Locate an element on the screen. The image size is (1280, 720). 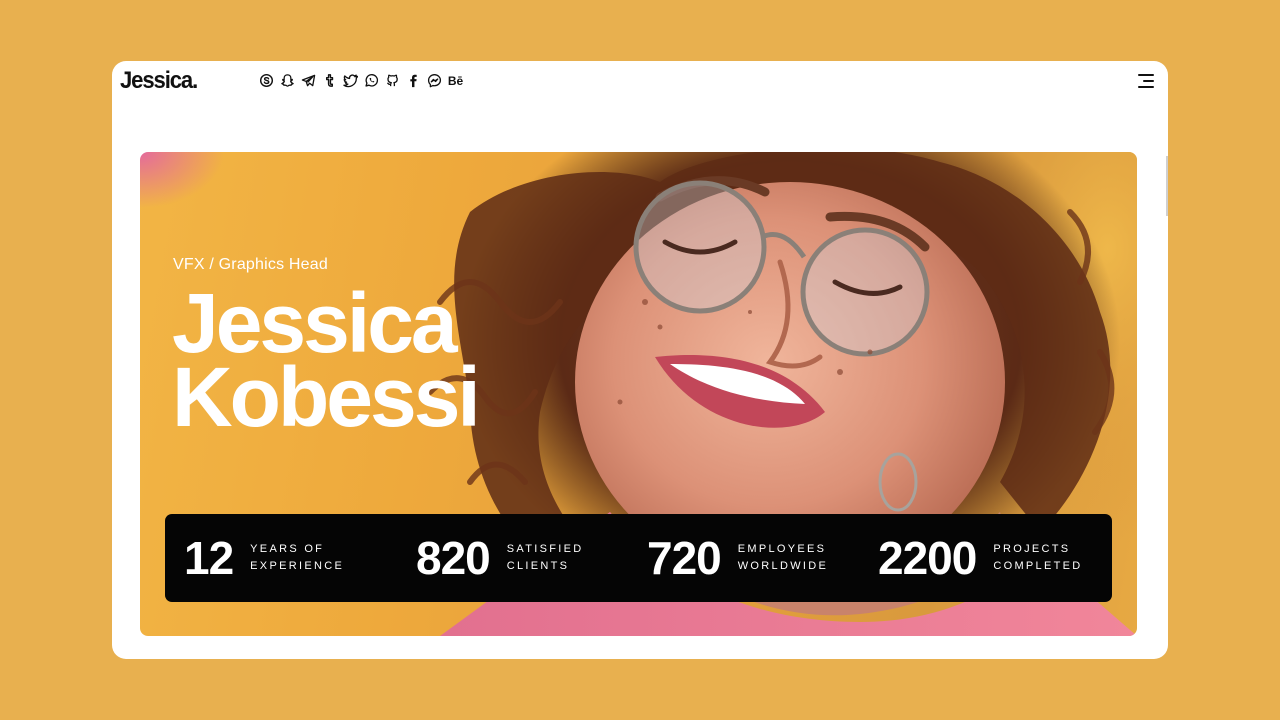
stat-number: 12 is located at coordinates (209, 558).